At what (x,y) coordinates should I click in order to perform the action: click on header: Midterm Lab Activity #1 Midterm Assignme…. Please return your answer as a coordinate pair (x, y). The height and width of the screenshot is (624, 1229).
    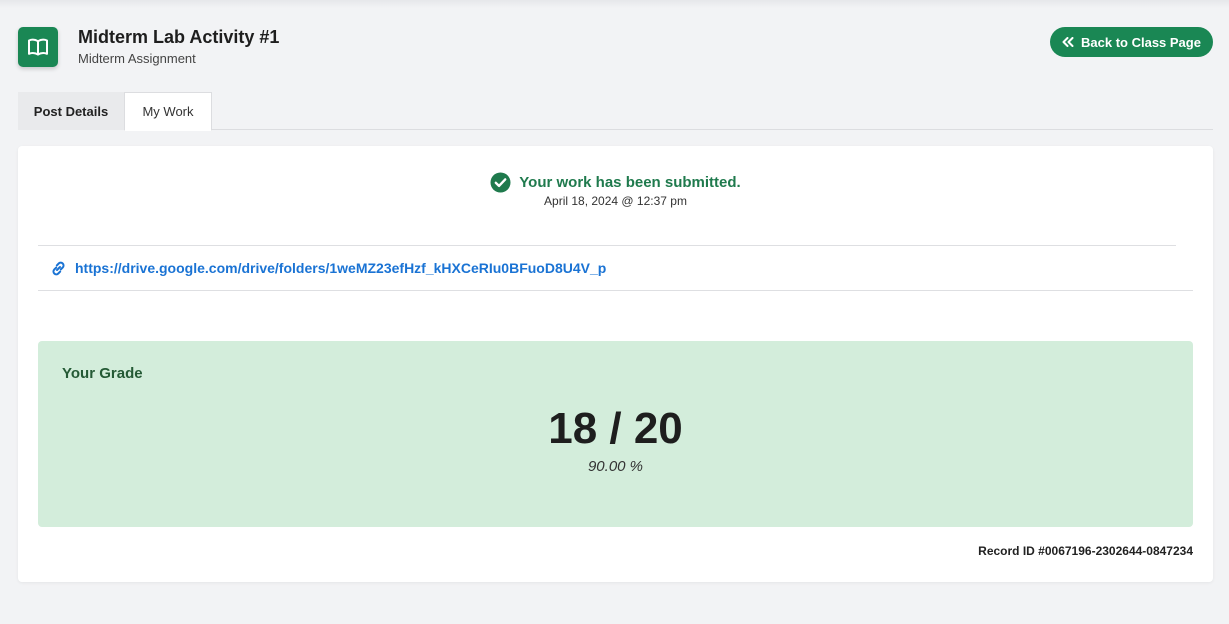
    Looking at the image, I should click on (615, 49).